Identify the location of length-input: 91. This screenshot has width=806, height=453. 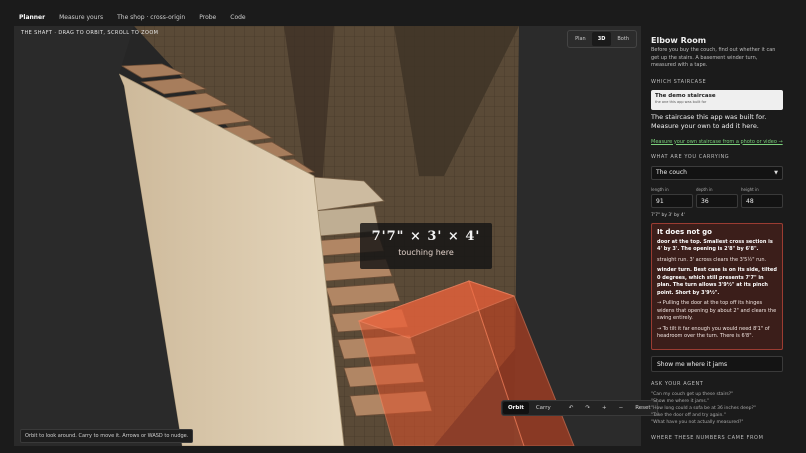
(672, 200).